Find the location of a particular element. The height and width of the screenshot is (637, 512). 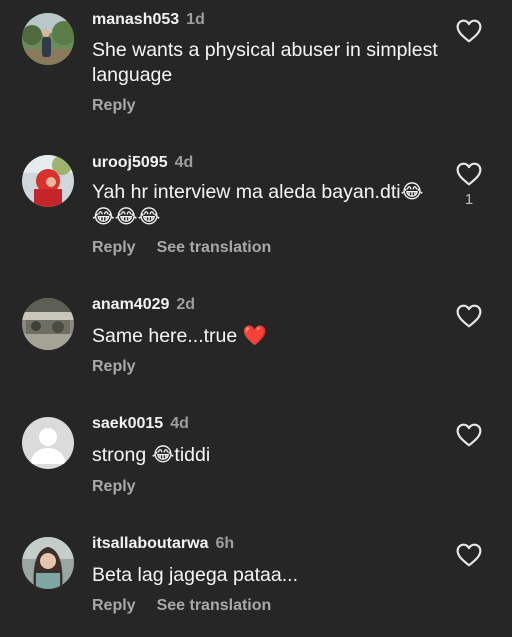

comment-meta: anam4029 2d is located at coordinates (143, 305).